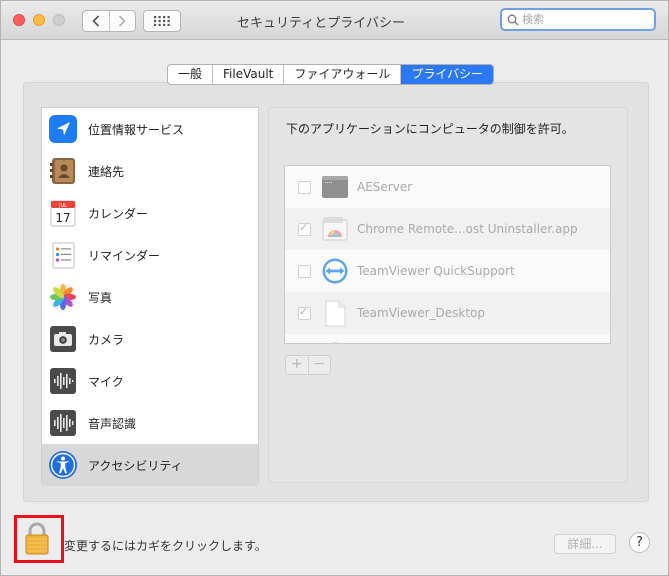 The height and width of the screenshot is (576, 669). What do you see at coordinates (447, 187) in the screenshot?
I see `list-item: AEServer` at bounding box center [447, 187].